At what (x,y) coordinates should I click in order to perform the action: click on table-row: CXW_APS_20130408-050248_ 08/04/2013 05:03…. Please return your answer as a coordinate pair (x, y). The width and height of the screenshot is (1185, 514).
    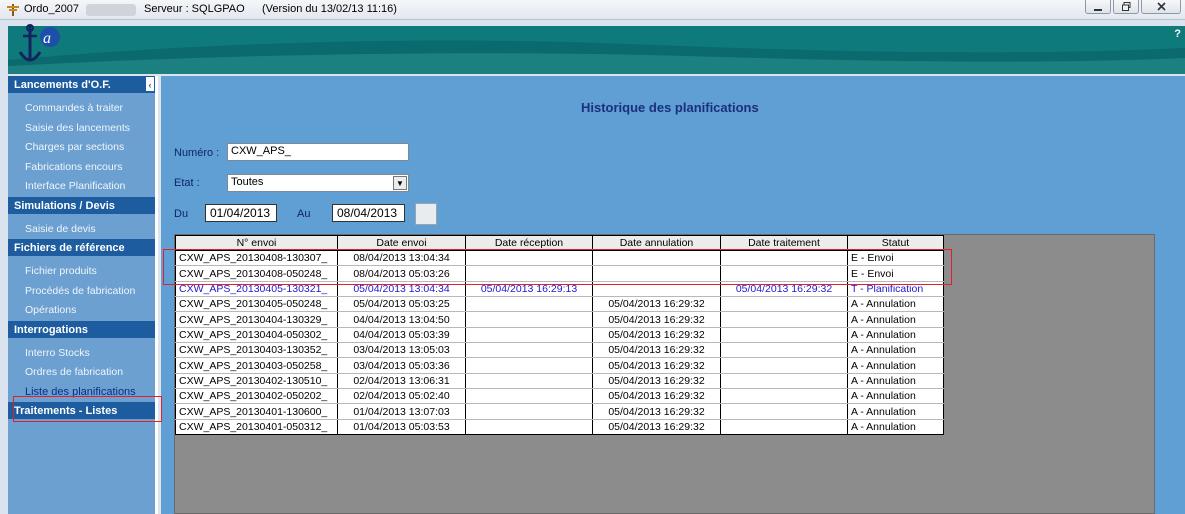
    Looking at the image, I should click on (559, 273).